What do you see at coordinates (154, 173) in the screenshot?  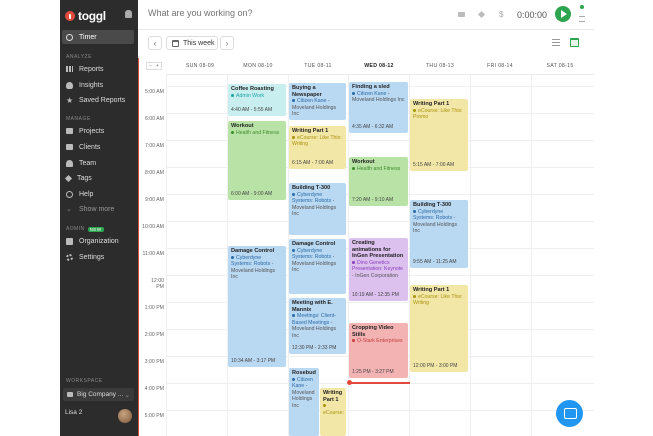 I see `hour-label: 8:00 AM` at bounding box center [154, 173].